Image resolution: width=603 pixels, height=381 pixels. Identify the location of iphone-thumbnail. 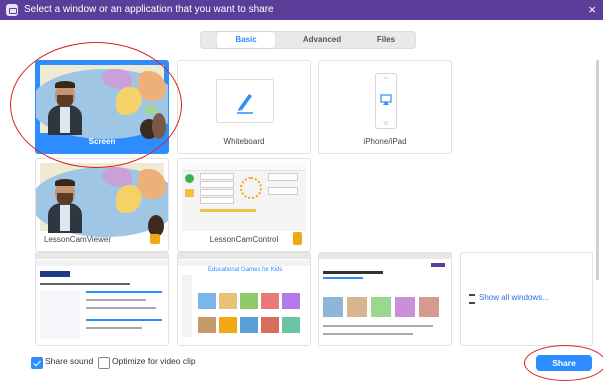
(385, 99).